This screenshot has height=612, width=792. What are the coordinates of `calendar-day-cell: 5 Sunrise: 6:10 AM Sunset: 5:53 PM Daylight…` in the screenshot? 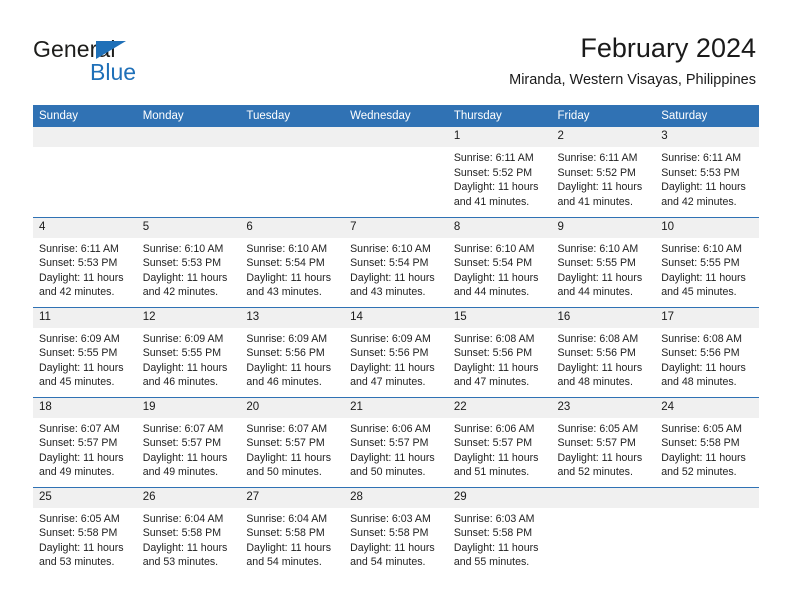 It's located at (188, 262).